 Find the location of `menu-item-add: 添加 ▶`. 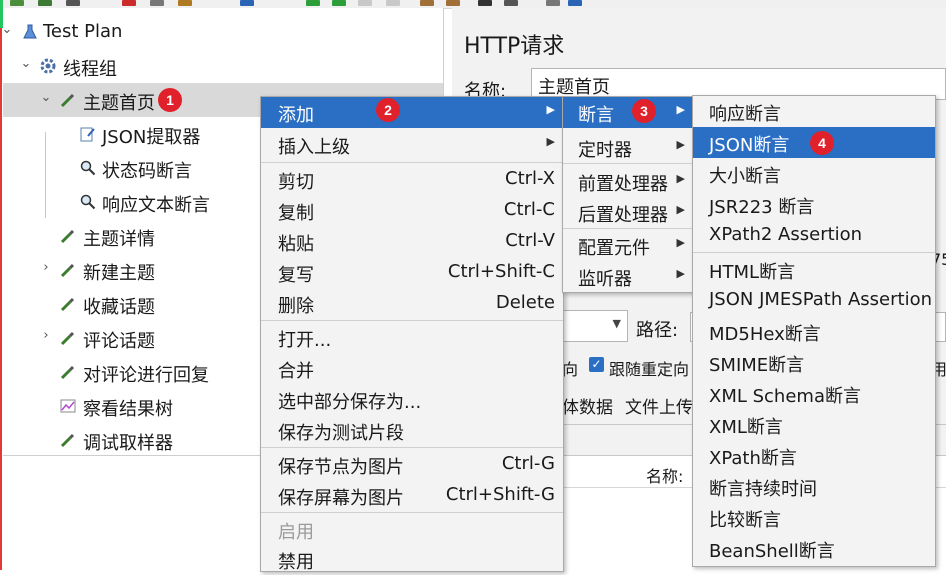

menu-item-add: 添加 ▶ is located at coordinates (412, 112).